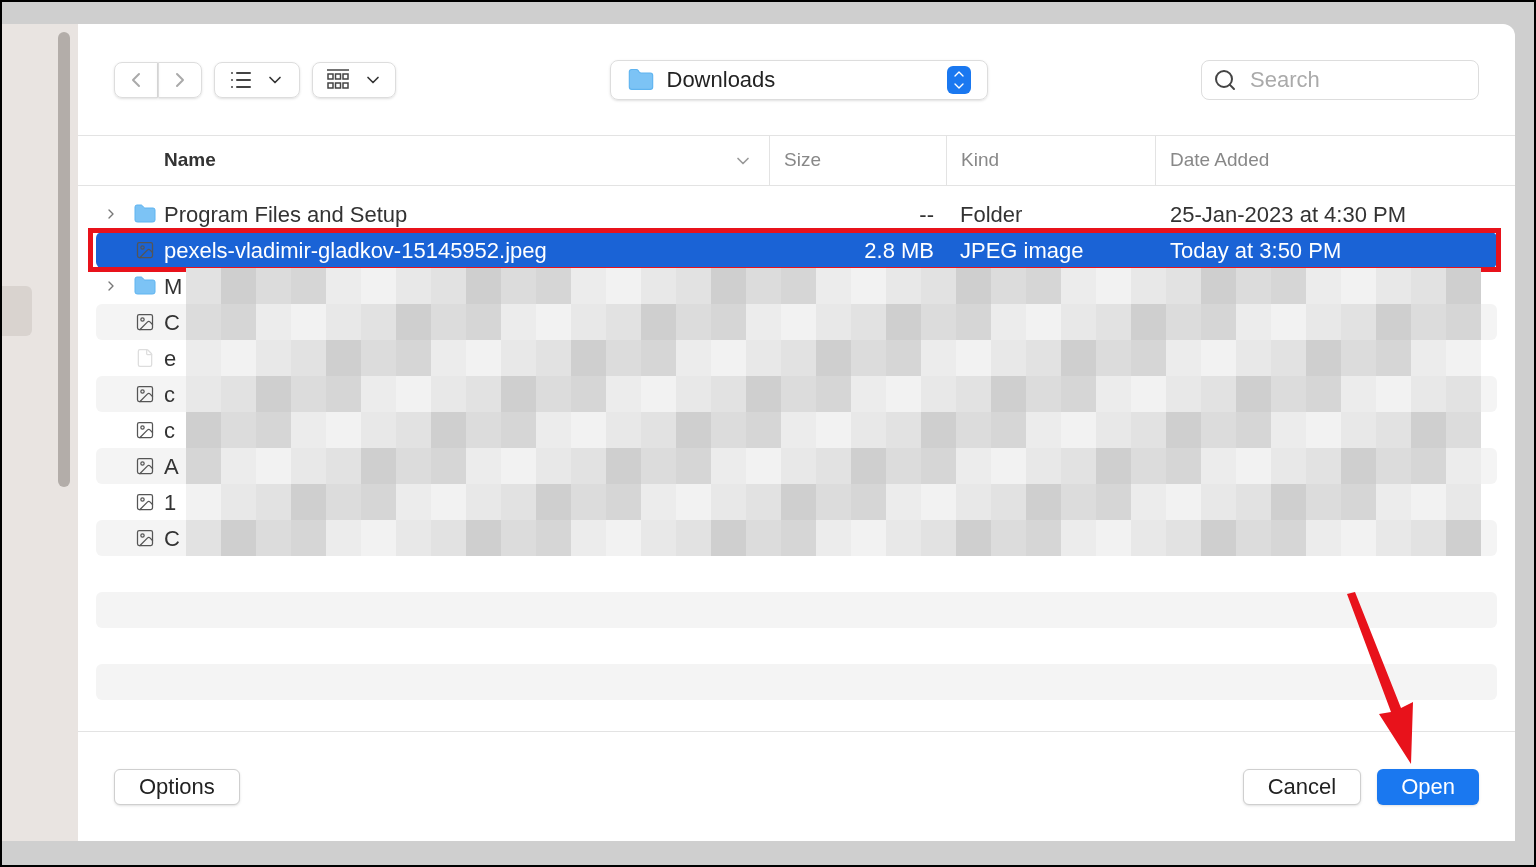 The width and height of the screenshot is (1536, 867). I want to click on document-icon, so click(145, 358).